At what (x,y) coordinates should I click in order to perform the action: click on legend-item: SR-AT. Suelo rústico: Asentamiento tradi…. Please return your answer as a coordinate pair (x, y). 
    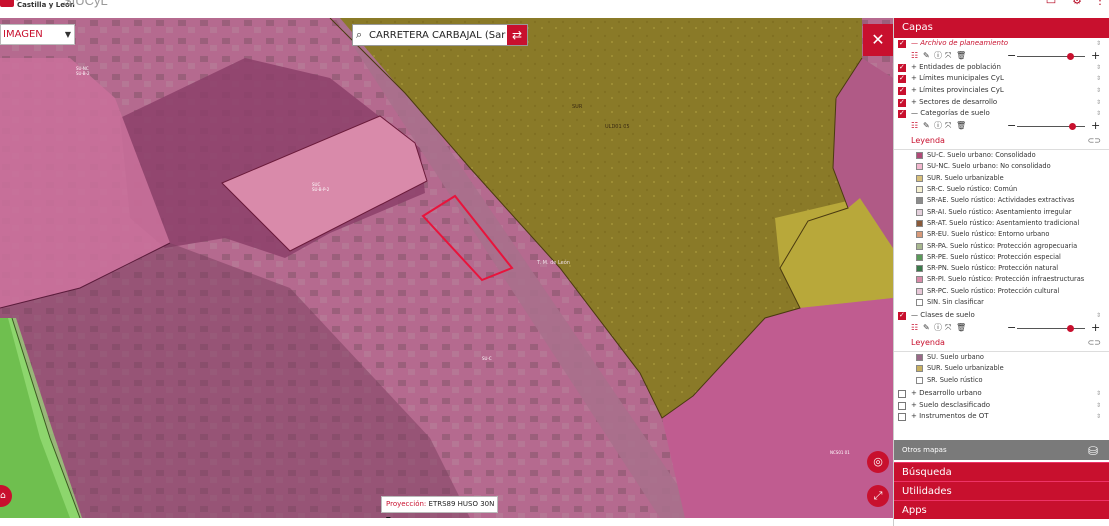
    Looking at the image, I should click on (1001, 223).